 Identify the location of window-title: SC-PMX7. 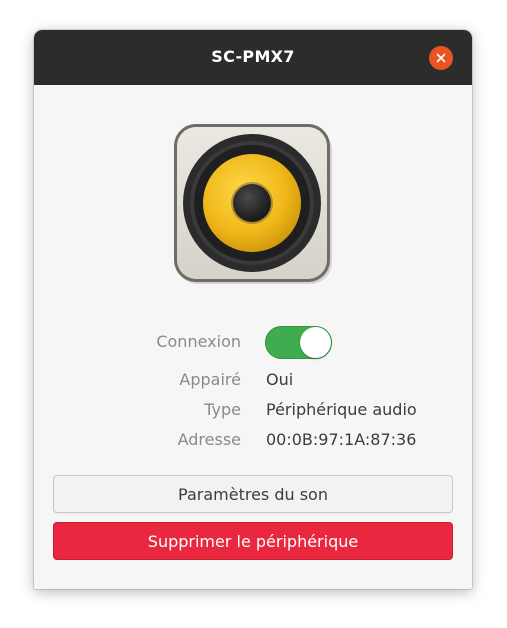
(253, 56).